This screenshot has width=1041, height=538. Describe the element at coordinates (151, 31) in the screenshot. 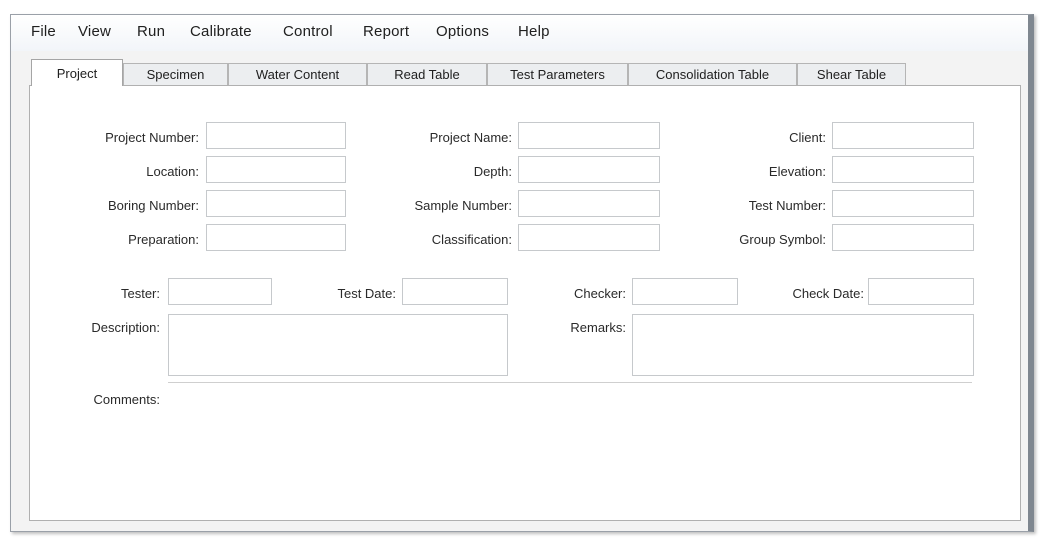

I see `menu-run: Run` at that location.